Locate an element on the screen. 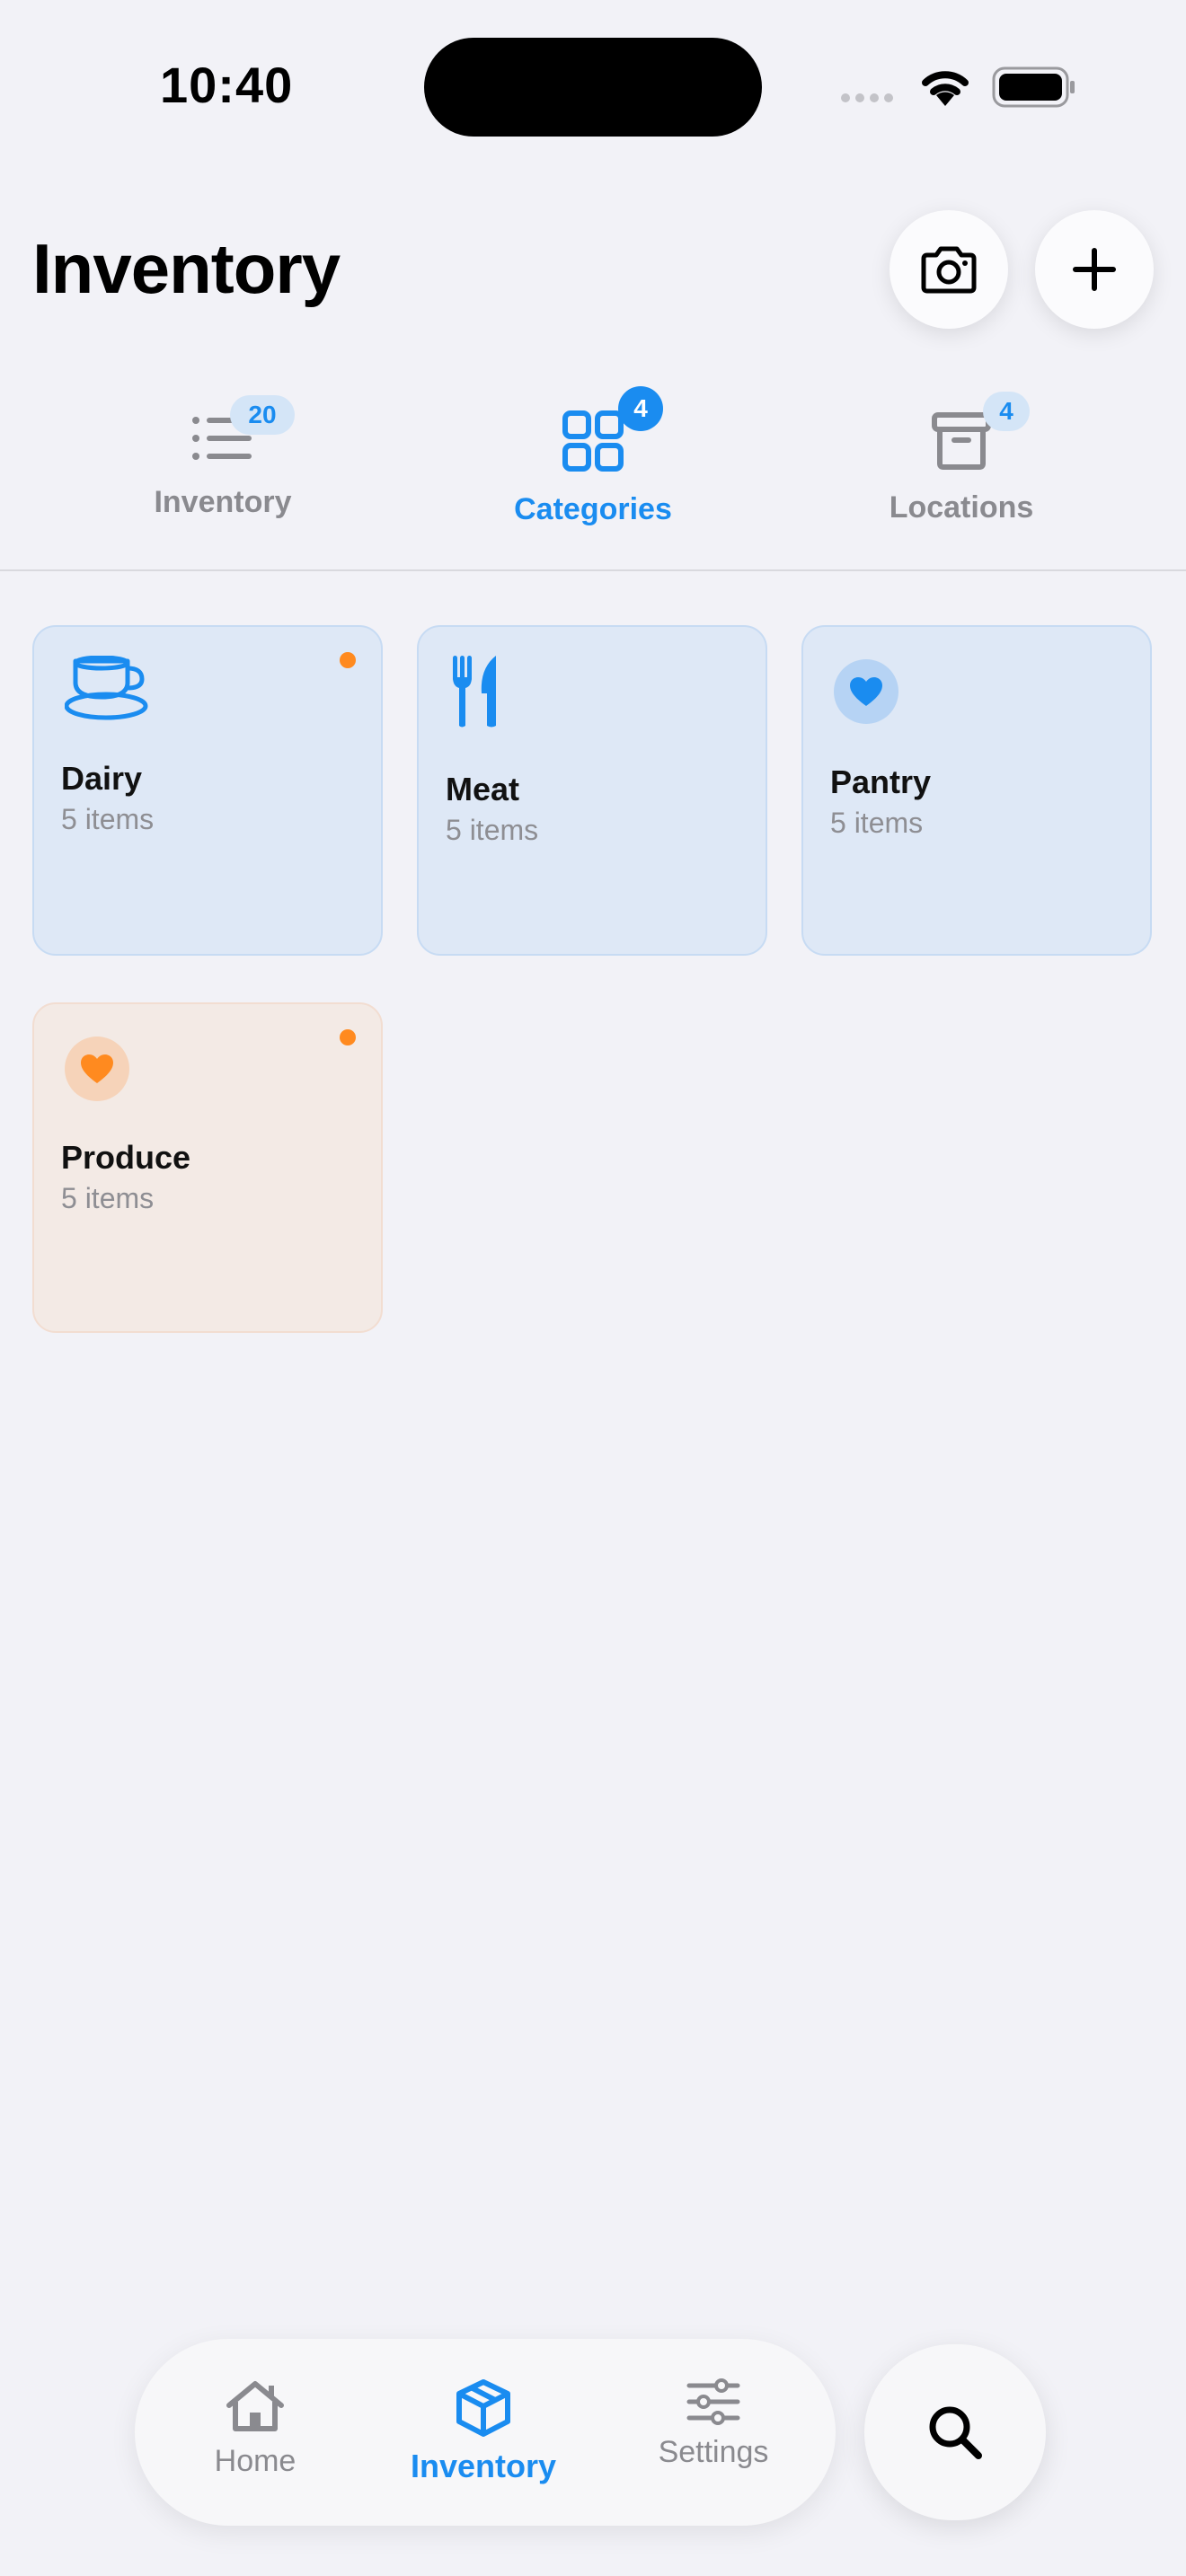 The height and width of the screenshot is (2576, 1186). battery-icon is located at coordinates (1034, 89).